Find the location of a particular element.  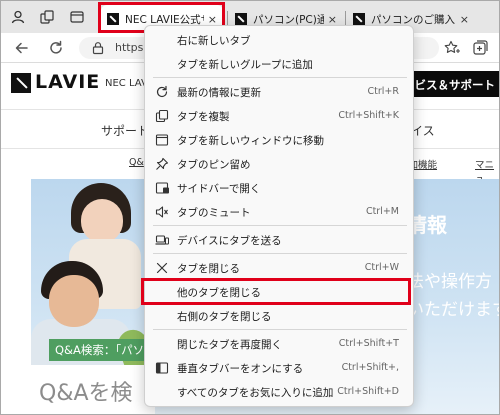

menu-item-close-tab: タブを閉じる Ctrl+W is located at coordinates (279, 268).